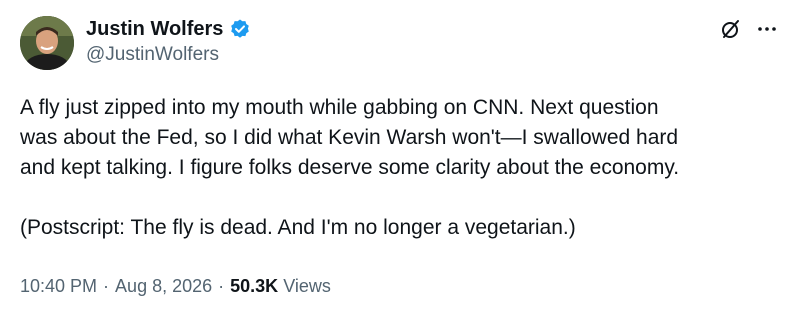 Image resolution: width=800 pixels, height=322 pixels. I want to click on tweet-actions, so click(749, 29).